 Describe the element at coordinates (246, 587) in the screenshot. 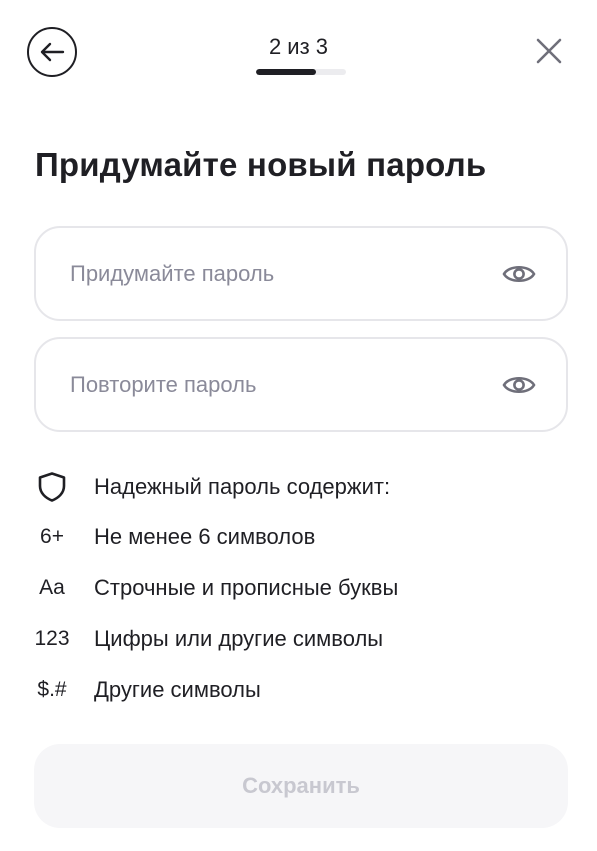

I see `requirement-text: Строчные и прописные буквы` at that location.